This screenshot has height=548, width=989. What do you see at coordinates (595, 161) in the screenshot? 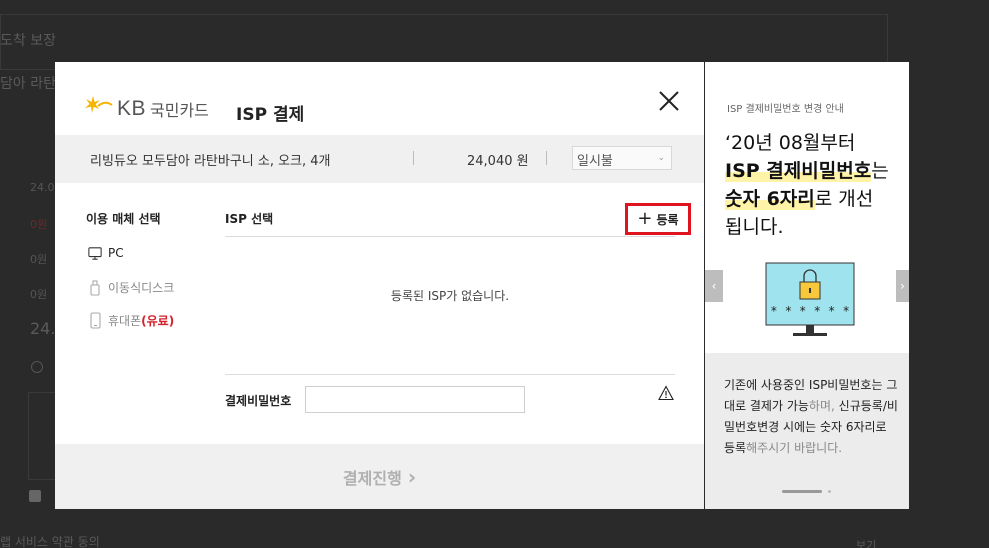
I see `installment-selected: 일시불` at bounding box center [595, 161].